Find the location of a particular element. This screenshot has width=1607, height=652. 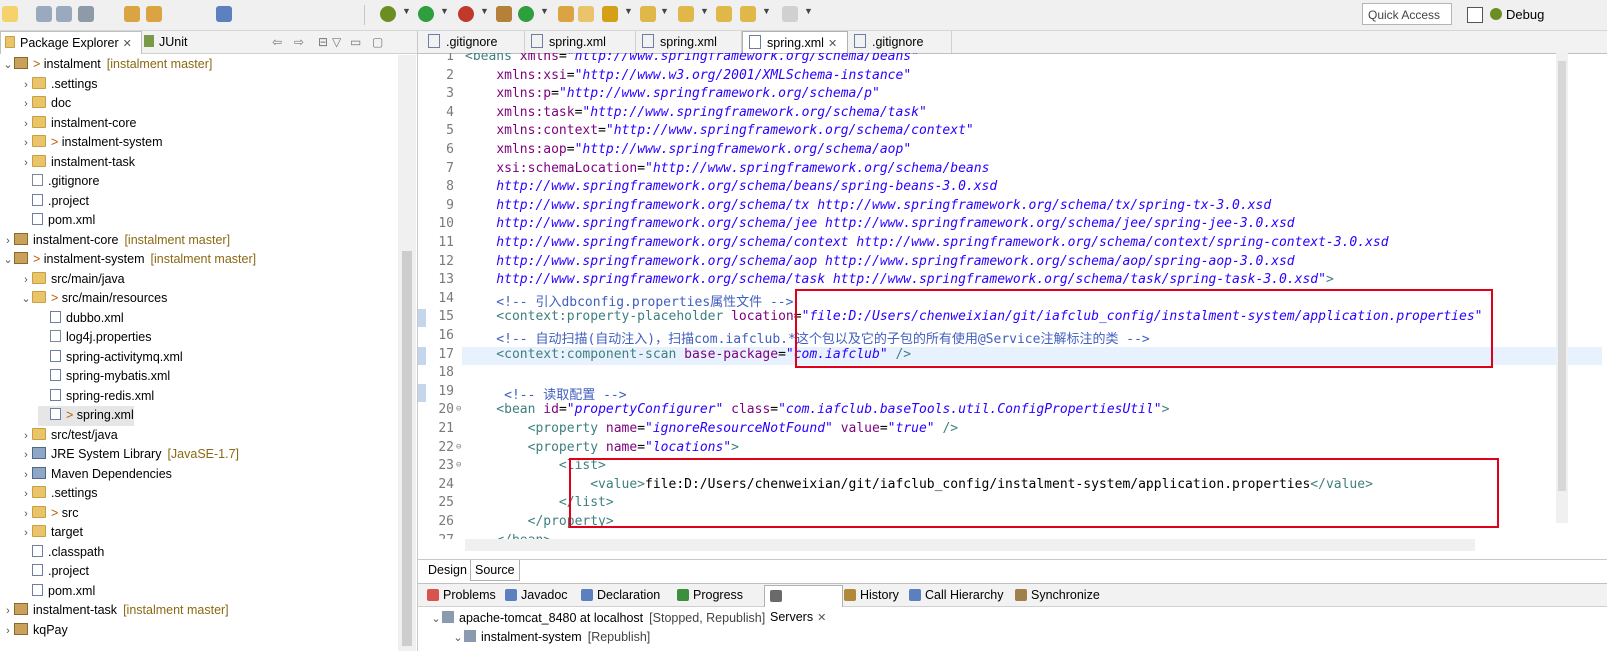

tree-item: › instalment-core is located at coordinates (78, 124).